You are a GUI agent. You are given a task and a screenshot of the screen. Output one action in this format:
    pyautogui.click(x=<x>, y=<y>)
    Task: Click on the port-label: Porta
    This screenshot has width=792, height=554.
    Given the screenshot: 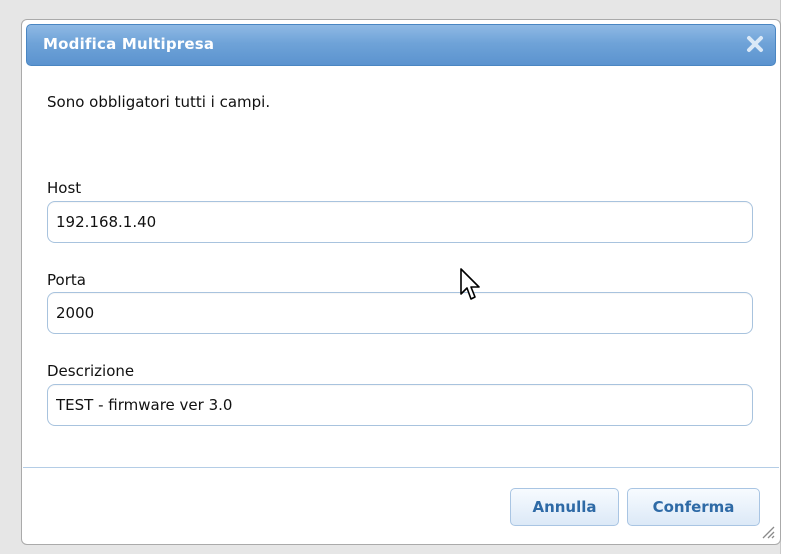 What is the action you would take?
    pyautogui.click(x=66, y=280)
    